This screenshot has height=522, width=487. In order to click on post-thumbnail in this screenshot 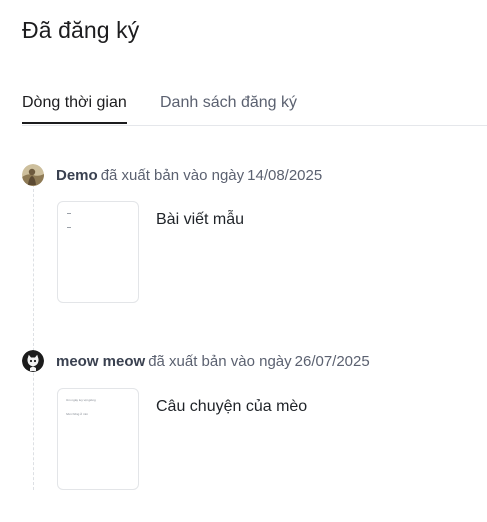, I will do `click(98, 252)`.